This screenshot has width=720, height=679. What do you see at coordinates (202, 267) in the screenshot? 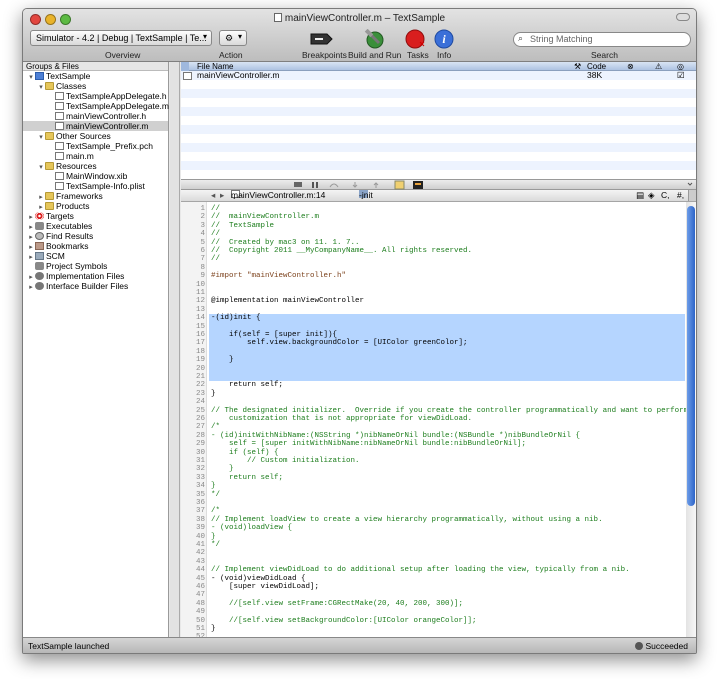
I see `line-number: 8` at bounding box center [202, 267].